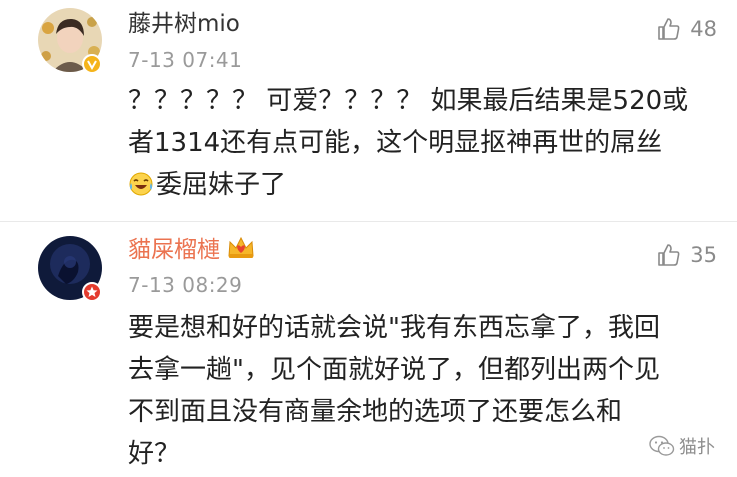  Describe the element at coordinates (221, 185) in the screenshot. I see `comment-text: 委屈妹子了` at that location.